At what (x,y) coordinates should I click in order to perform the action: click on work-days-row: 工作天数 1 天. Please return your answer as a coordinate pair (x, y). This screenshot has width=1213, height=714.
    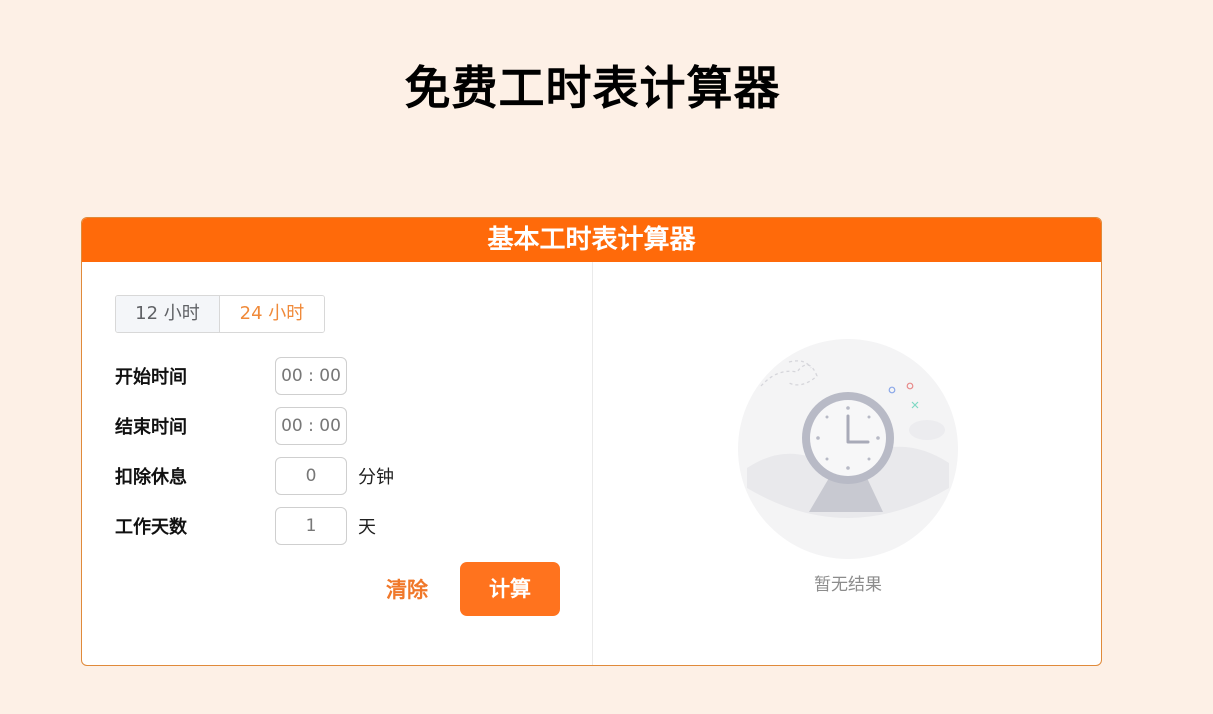
    Looking at the image, I should click on (245, 526).